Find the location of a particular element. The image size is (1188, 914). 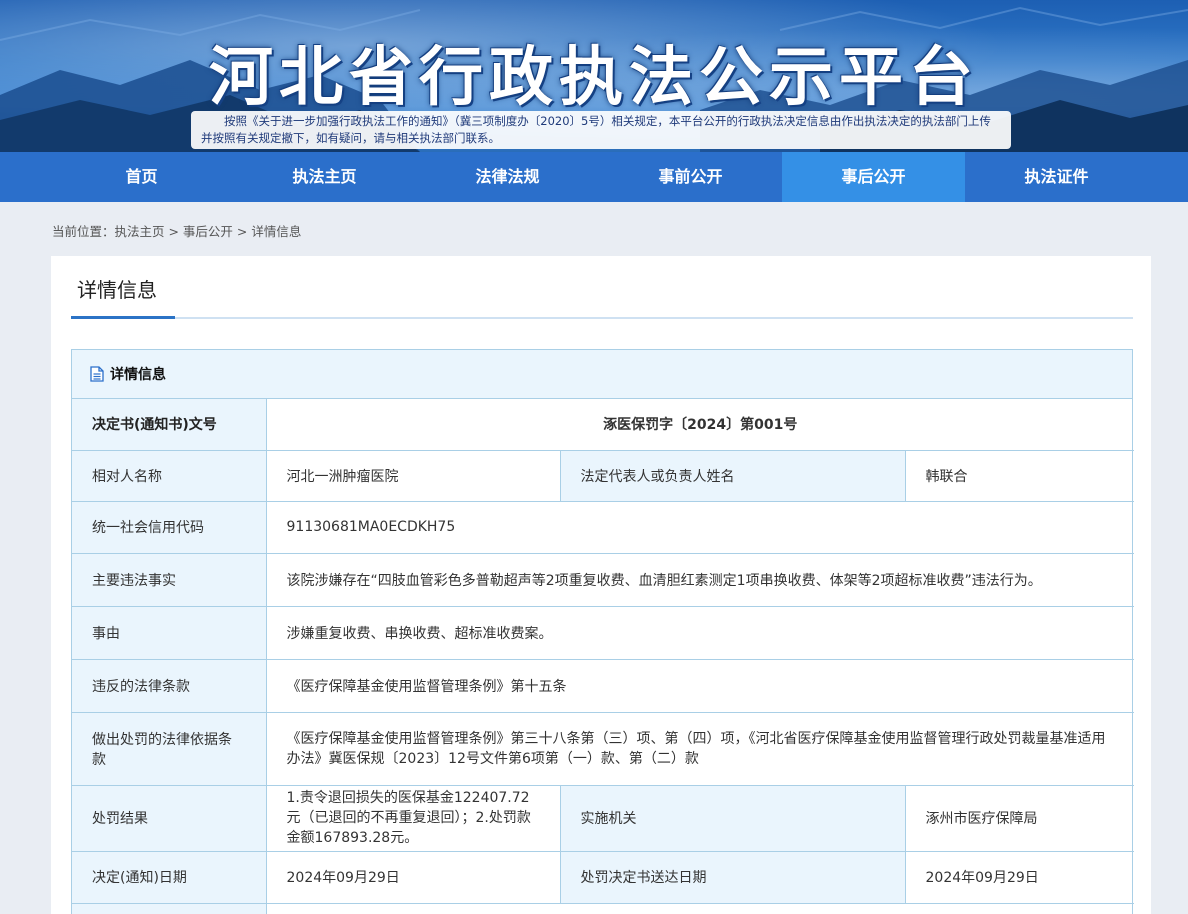

title-underline is located at coordinates (602, 317).